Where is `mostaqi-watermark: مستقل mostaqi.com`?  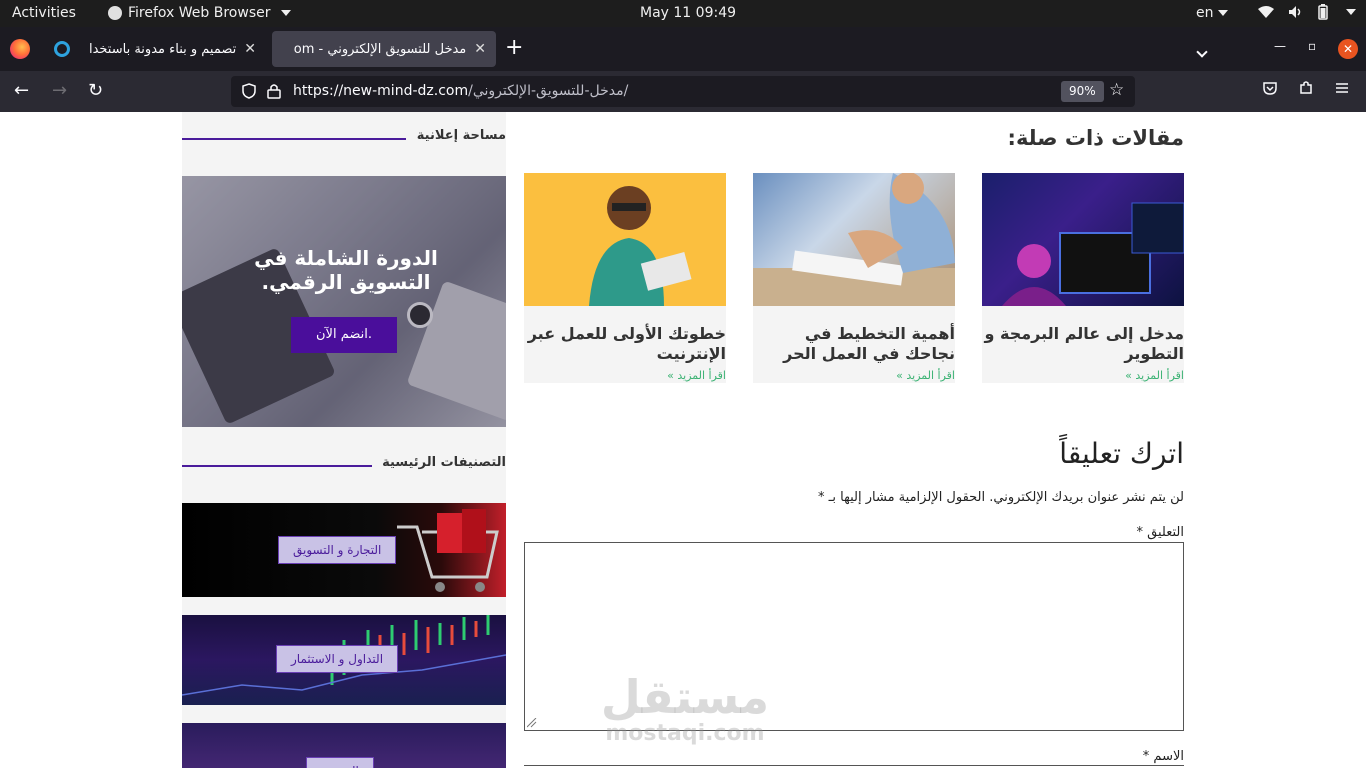 mostaqi-watermark: مستقل mostaqi.com is located at coordinates (685, 709).